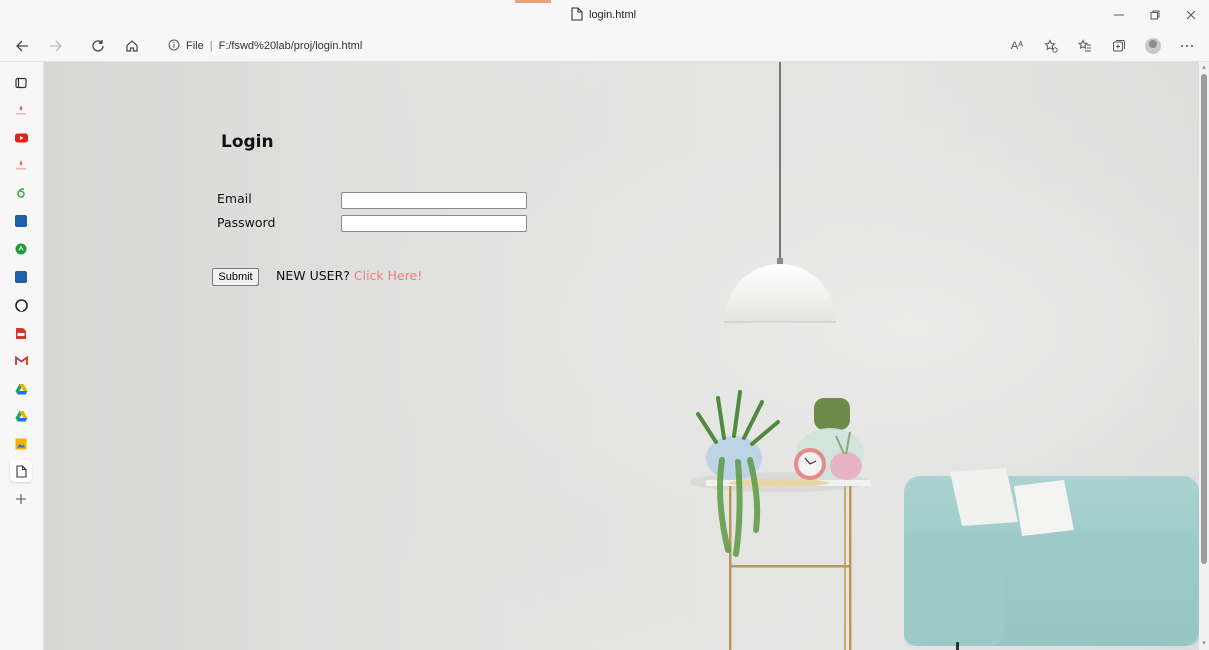  Describe the element at coordinates (246, 222) in the screenshot. I see `password-label: Password` at that location.